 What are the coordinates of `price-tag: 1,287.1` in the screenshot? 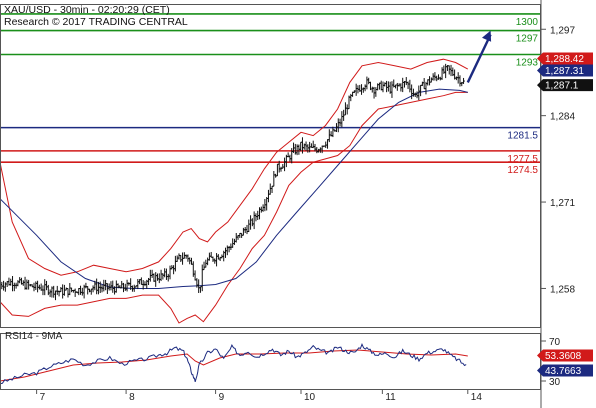 It's located at (565, 85).